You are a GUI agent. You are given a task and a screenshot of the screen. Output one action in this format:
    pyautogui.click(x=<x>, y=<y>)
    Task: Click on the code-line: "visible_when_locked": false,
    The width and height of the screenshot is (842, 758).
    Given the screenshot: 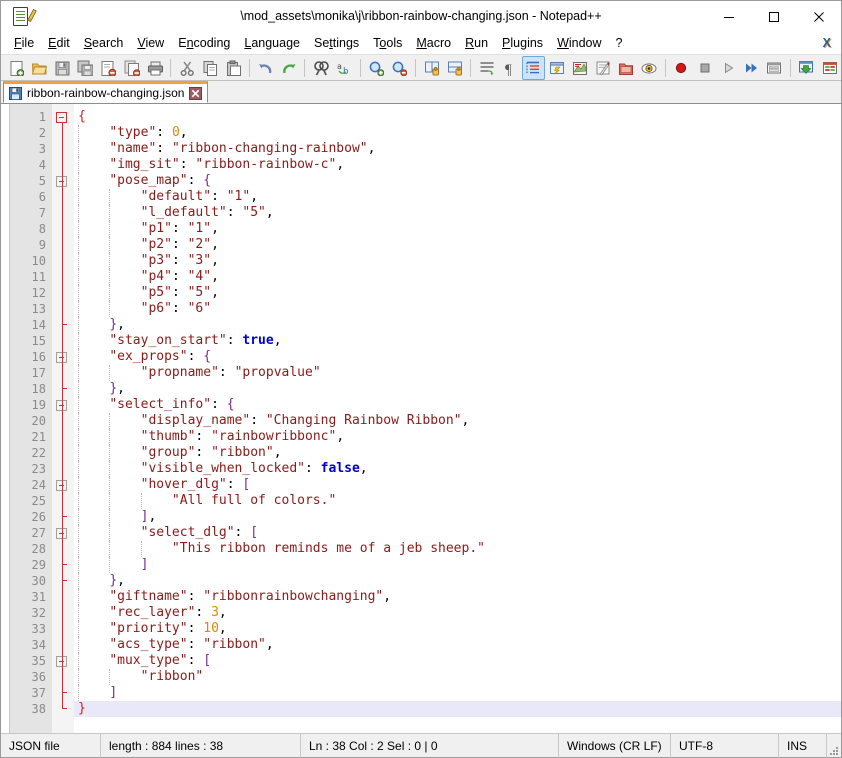 What is the action you would take?
    pyautogui.click(x=457, y=469)
    